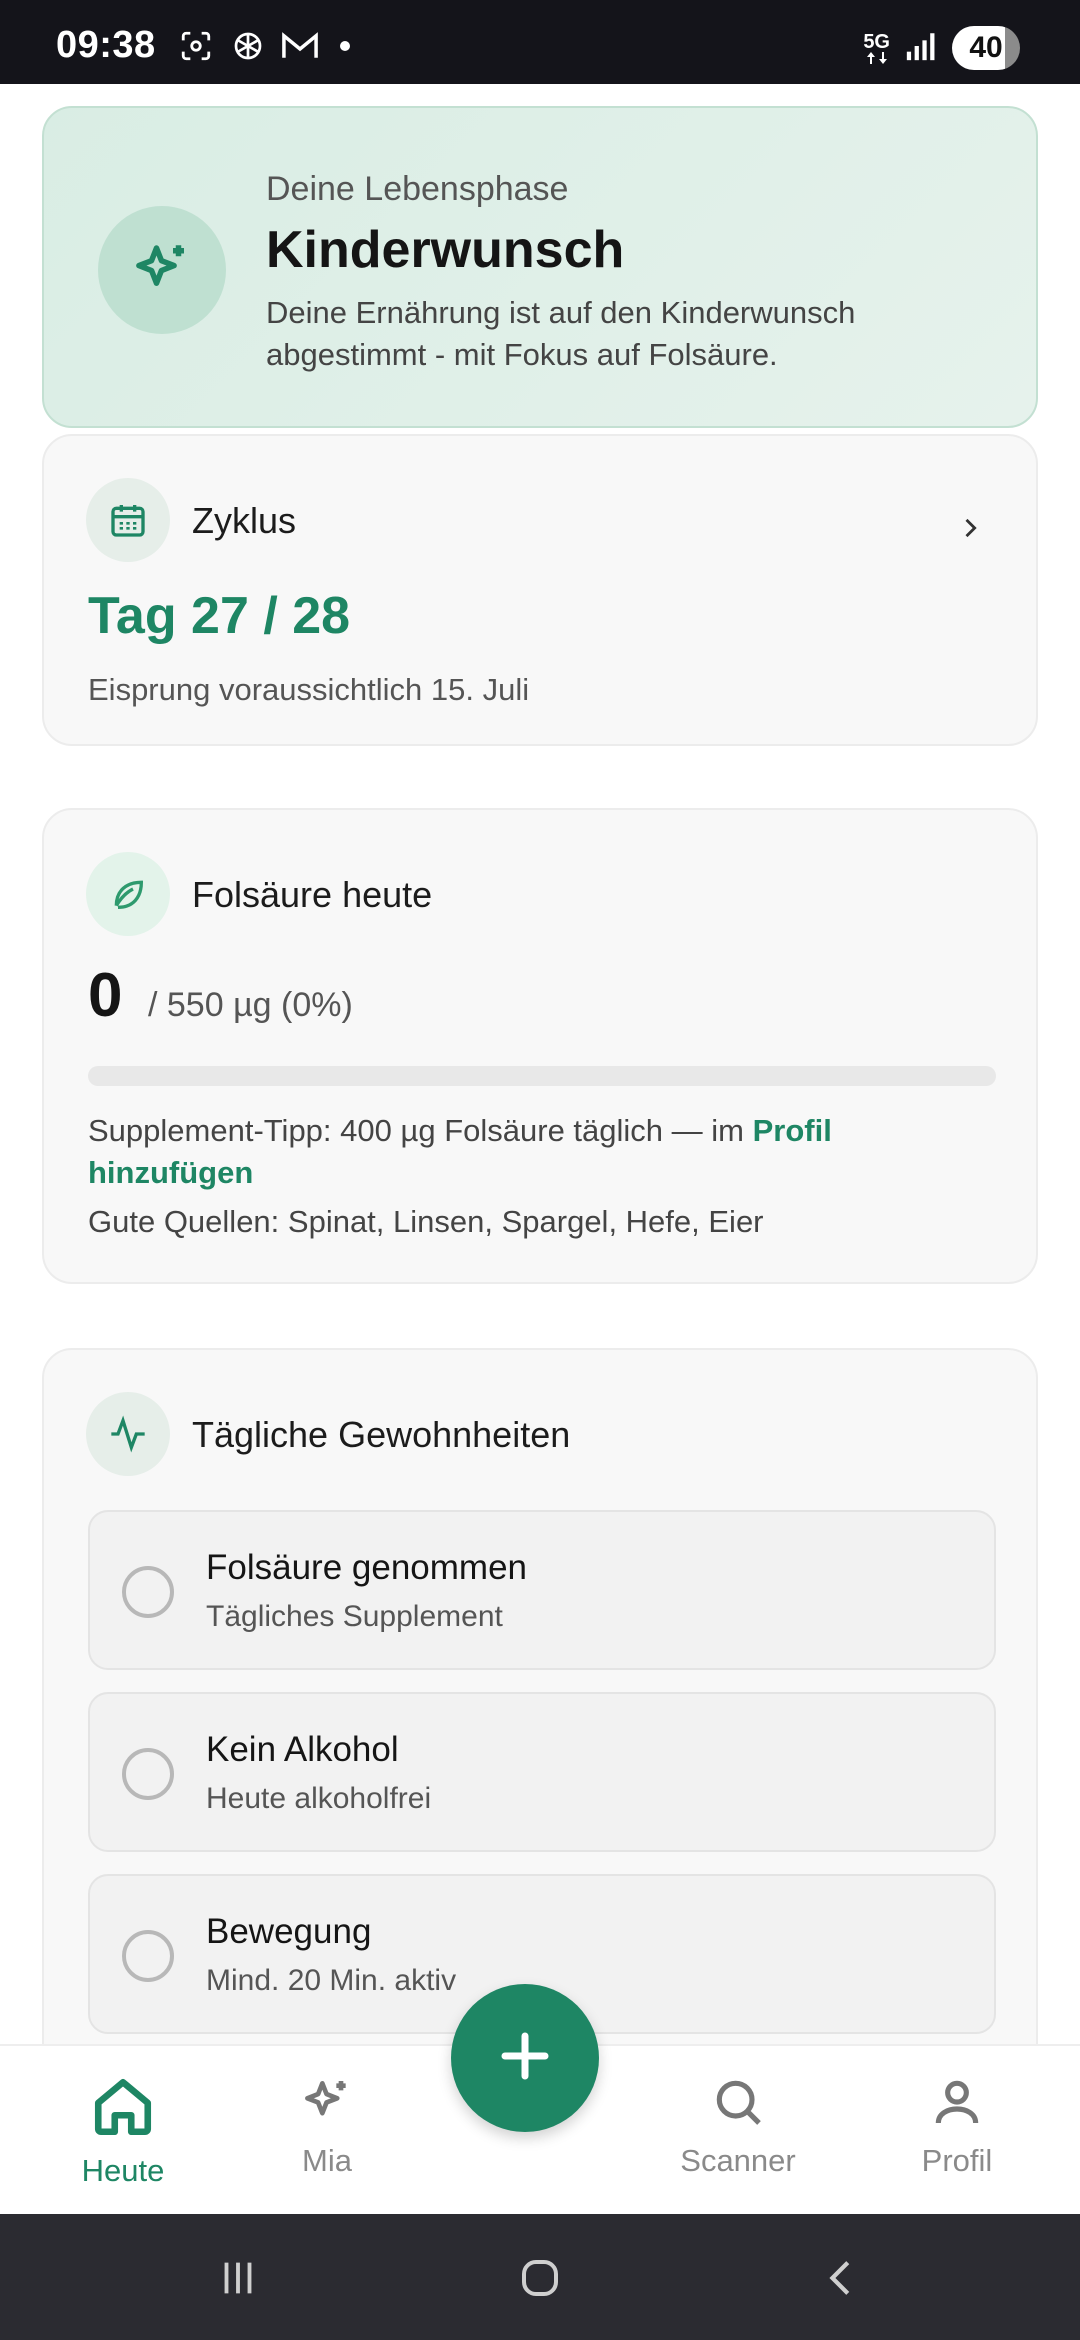 This screenshot has height=2340, width=1080. I want to click on leaf-icon, so click(128, 894).